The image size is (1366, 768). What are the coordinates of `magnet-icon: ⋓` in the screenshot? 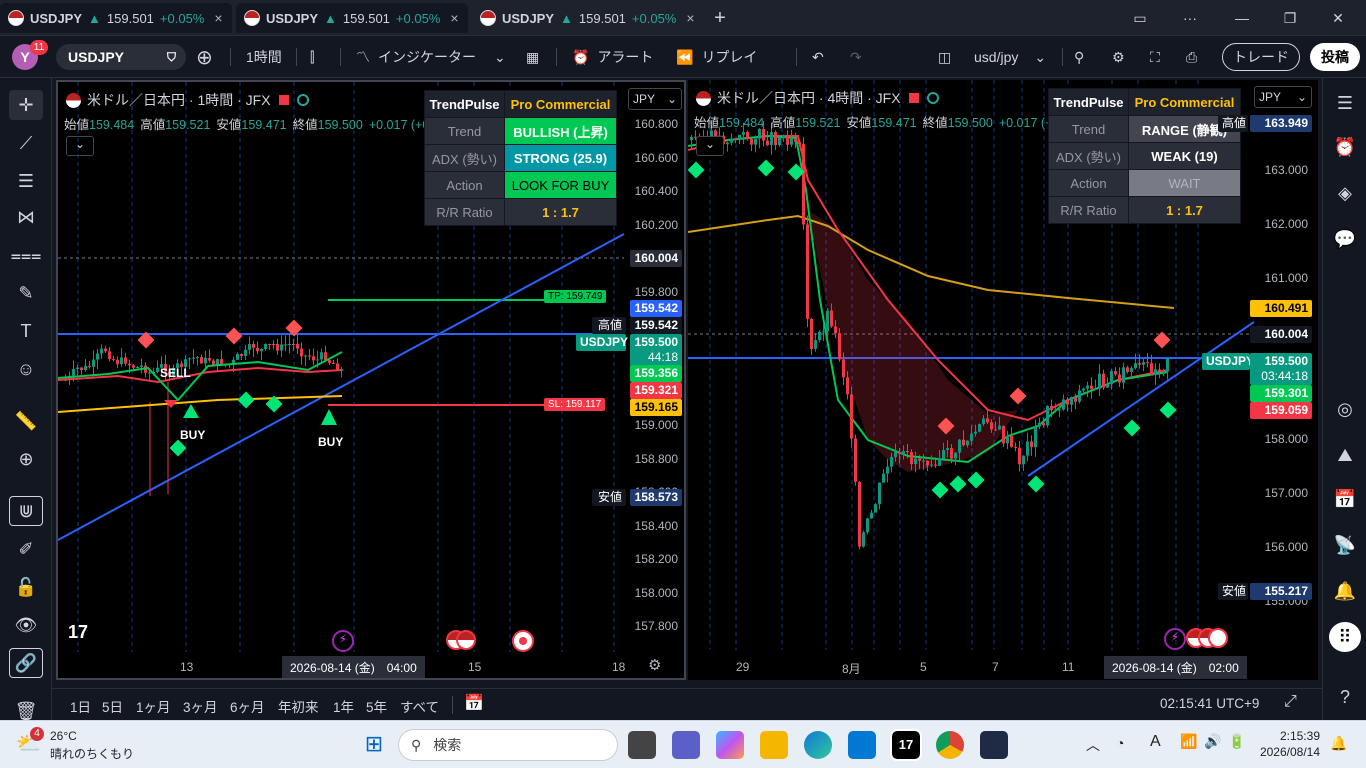 It's located at (26, 511).